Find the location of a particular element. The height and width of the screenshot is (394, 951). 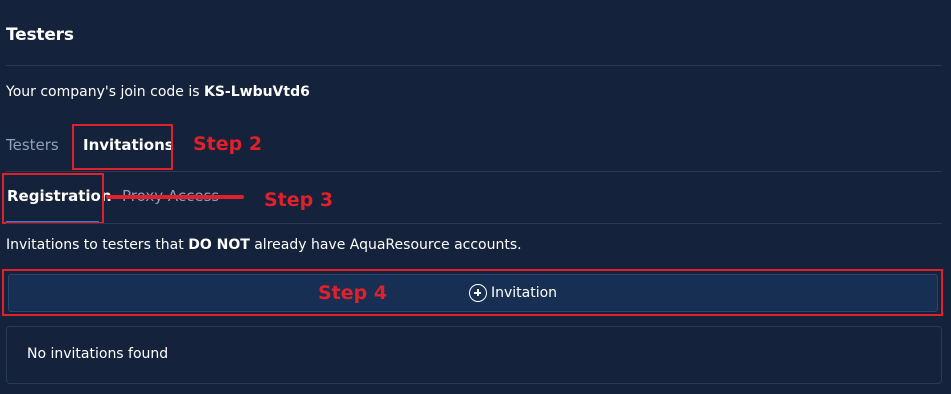

proxy-access-strike-mark is located at coordinates (175, 197).